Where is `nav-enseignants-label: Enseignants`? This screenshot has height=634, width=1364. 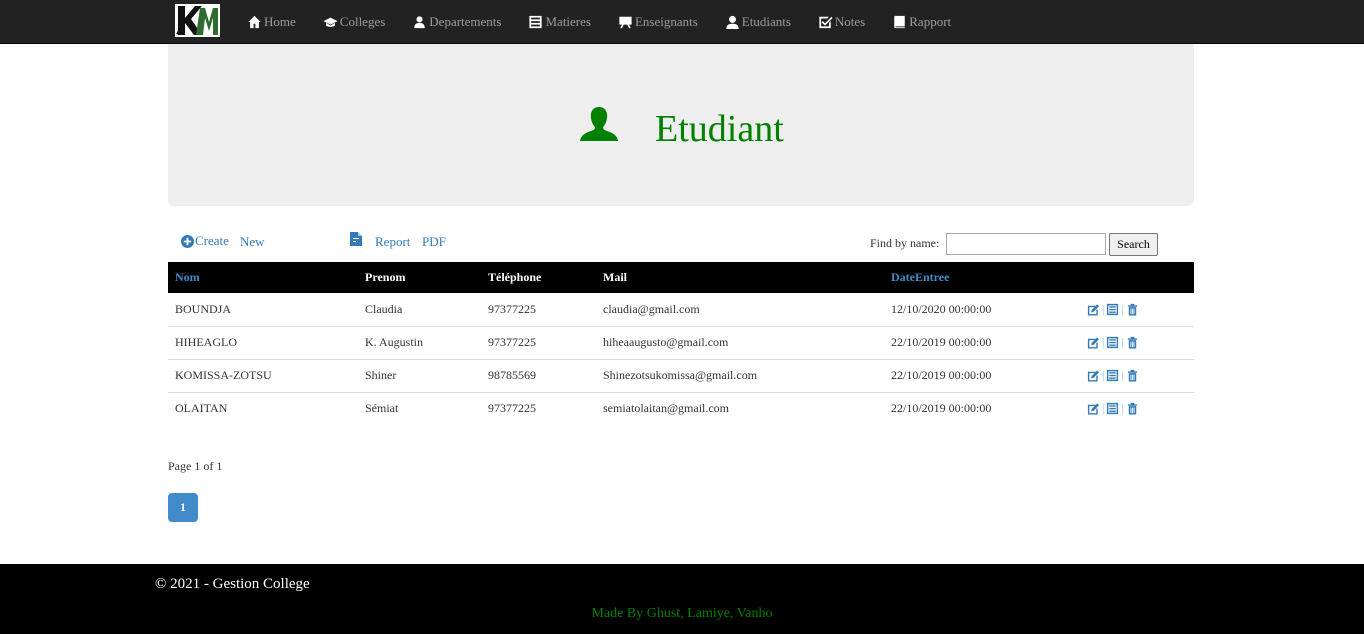 nav-enseignants-label: Enseignants is located at coordinates (666, 21).